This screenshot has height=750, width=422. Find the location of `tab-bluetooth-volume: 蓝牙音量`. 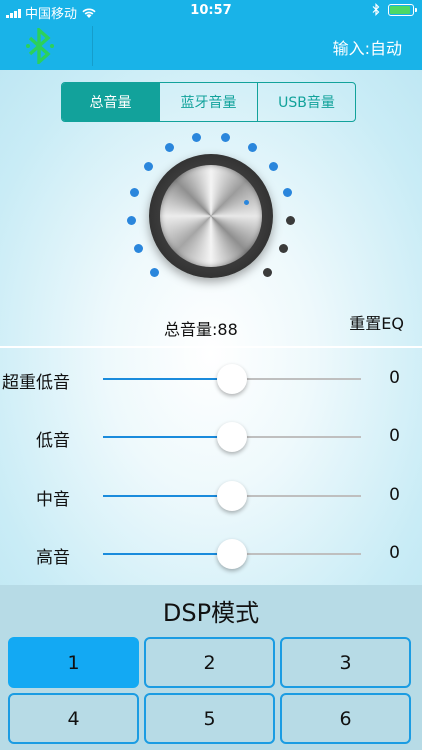

tab-bluetooth-volume: 蓝牙音量 is located at coordinates (209, 102).